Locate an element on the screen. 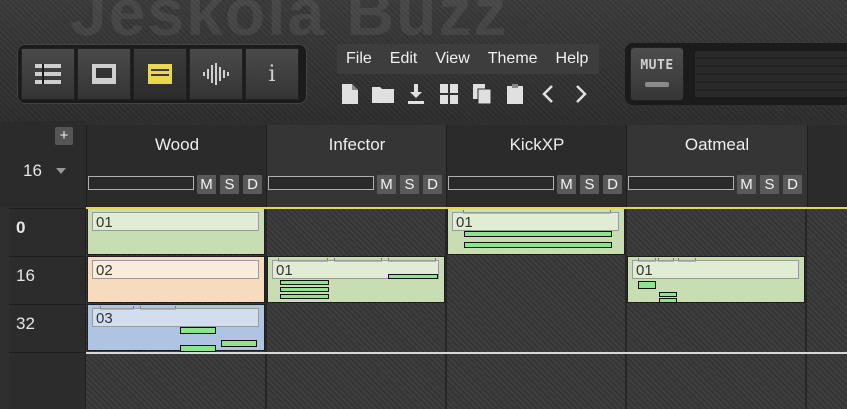 This screenshot has width=847, height=409. paste-button is located at coordinates (515, 94).